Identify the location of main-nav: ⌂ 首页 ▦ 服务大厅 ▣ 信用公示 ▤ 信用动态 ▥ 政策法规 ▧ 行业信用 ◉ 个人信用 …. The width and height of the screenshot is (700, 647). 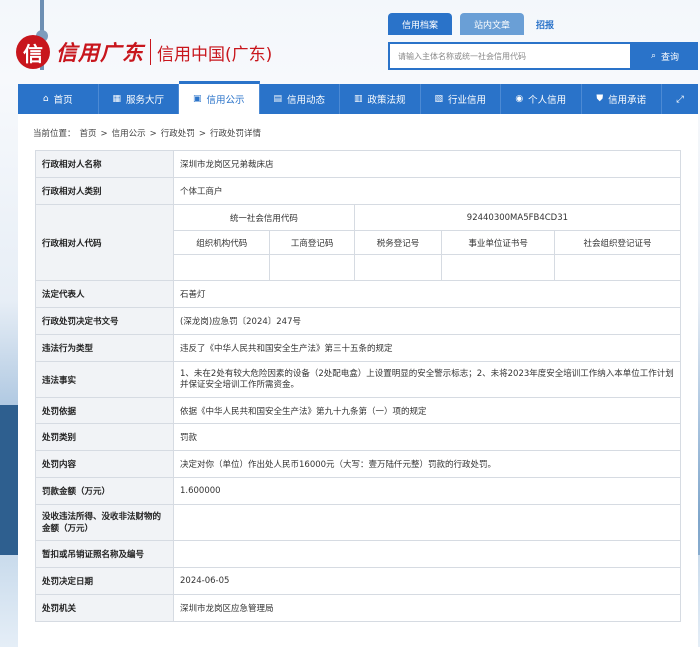
(358, 97).